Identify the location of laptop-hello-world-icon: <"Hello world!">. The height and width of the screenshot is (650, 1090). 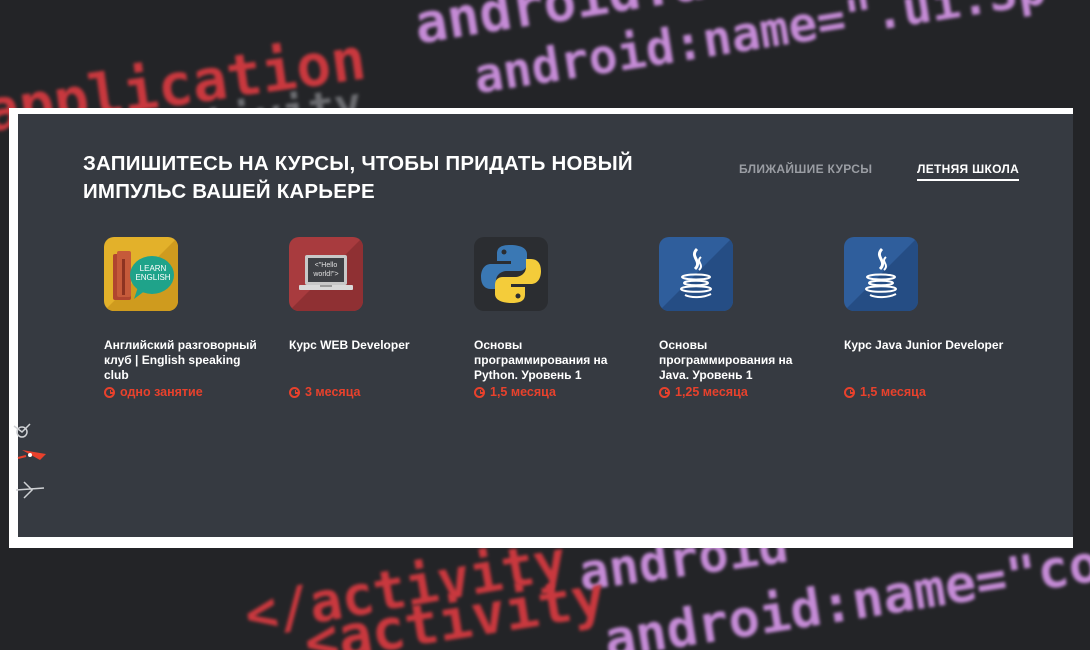
(326, 274).